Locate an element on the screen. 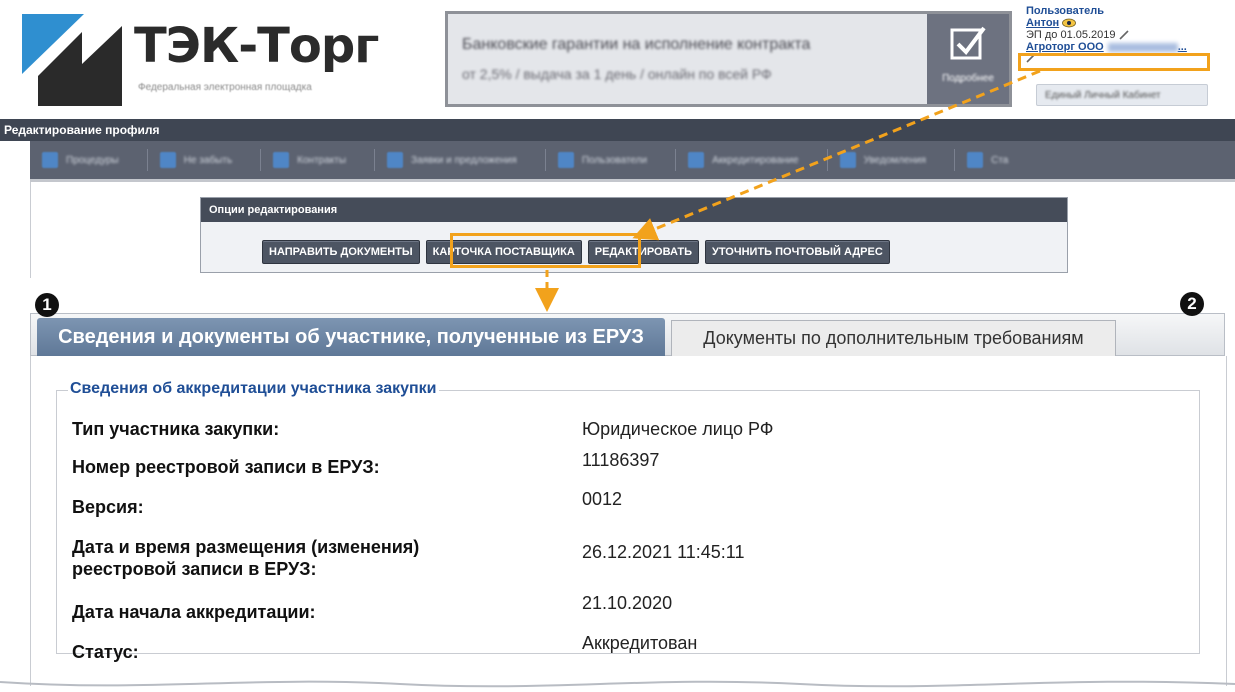  ep-validity: ЭП до 01.05.2019 is located at coordinates (1071, 35).